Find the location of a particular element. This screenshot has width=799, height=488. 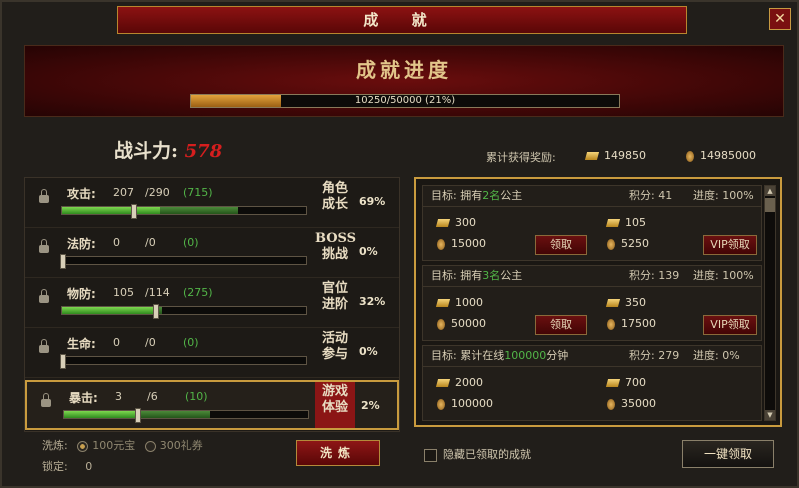

category-role-growth: 角色 成长 is located at coordinates (335, 202).